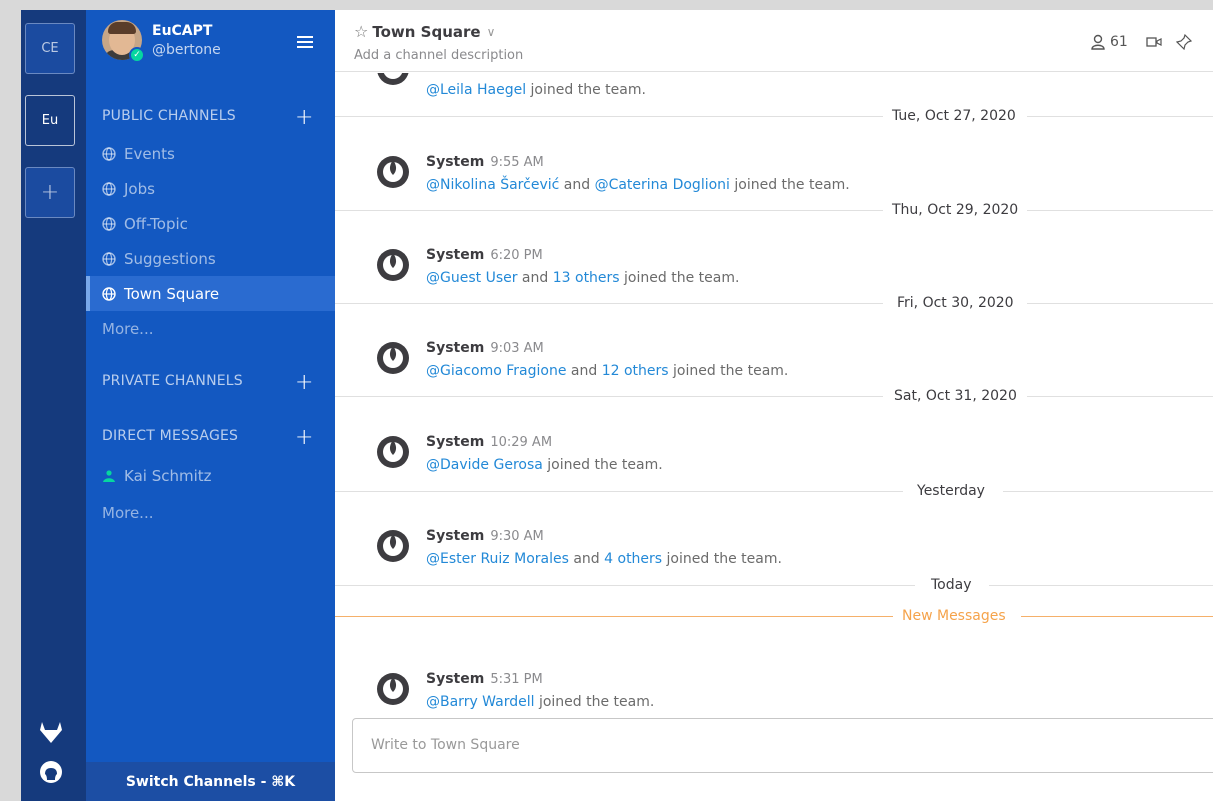  I want to click on sidebar-item-events: Events, so click(210, 153).